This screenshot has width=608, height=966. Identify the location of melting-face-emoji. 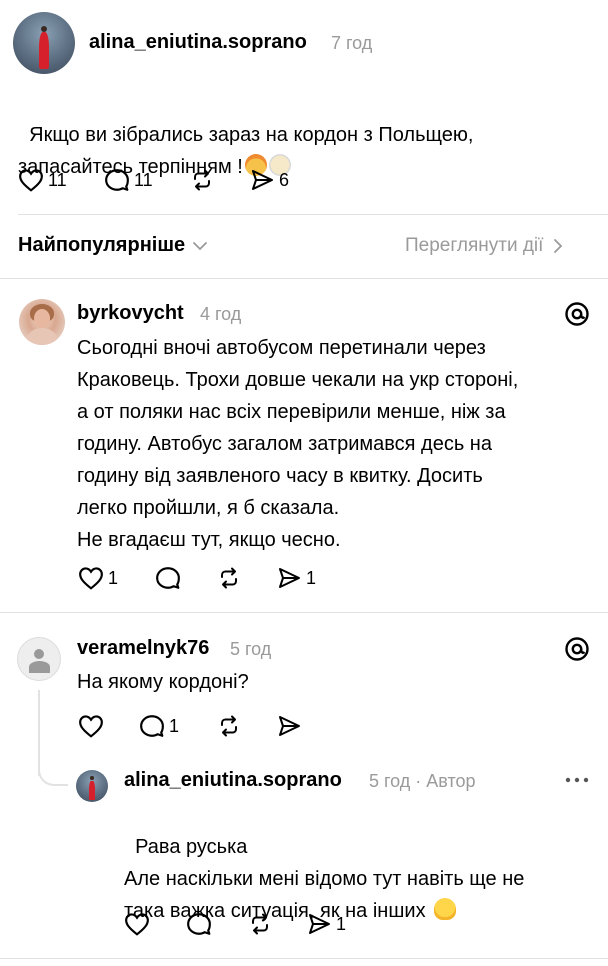
(444, 909).